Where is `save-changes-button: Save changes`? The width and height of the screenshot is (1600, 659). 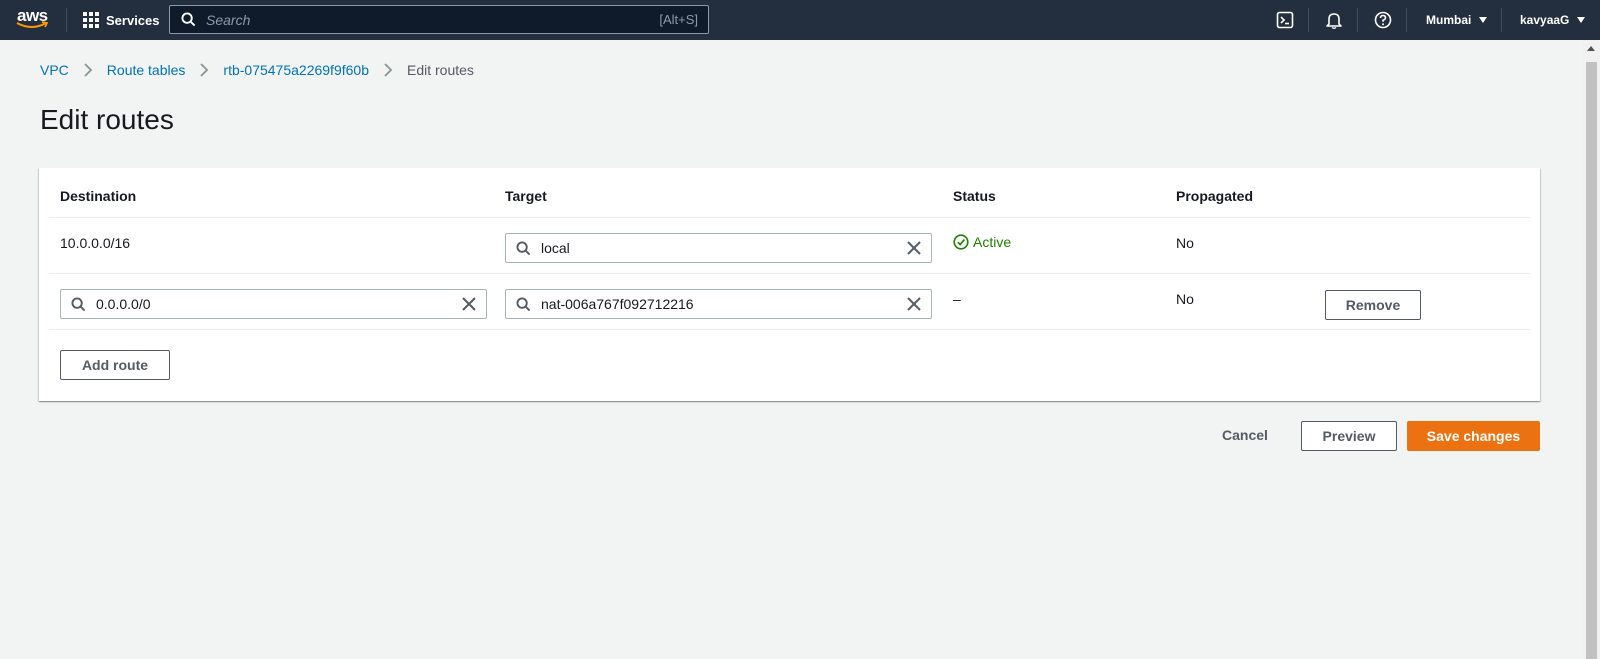
save-changes-button: Save changes is located at coordinates (1473, 436).